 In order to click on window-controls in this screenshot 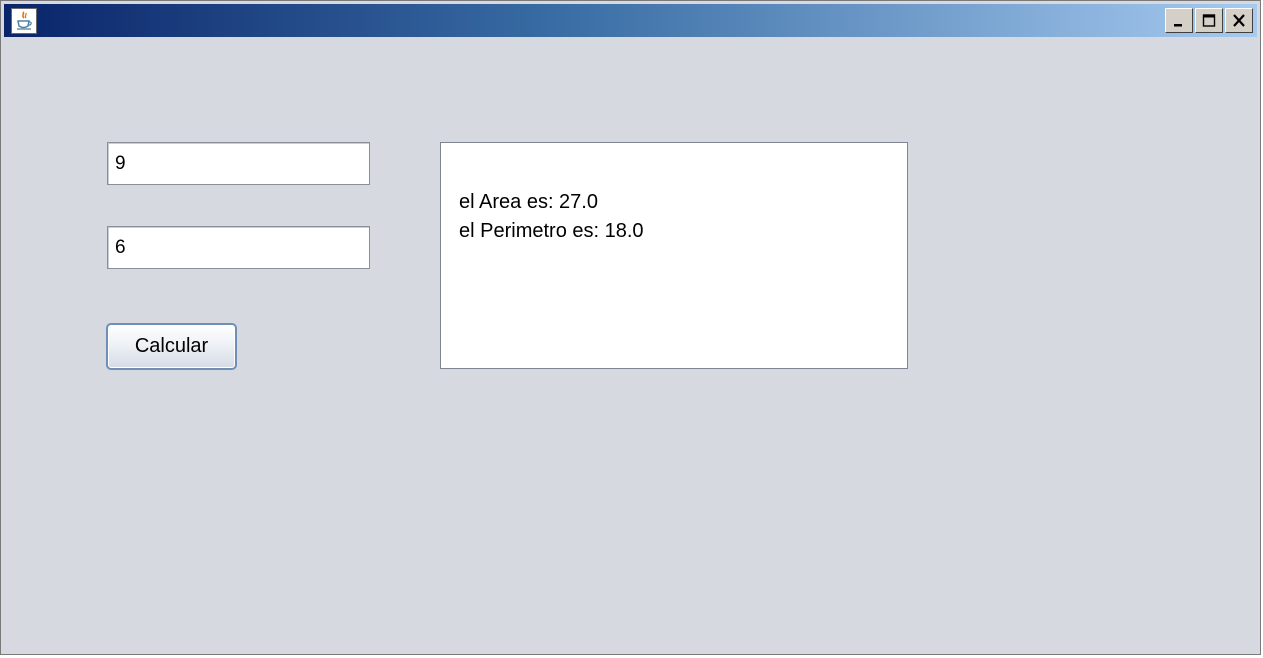, I will do `click(1209, 20)`.